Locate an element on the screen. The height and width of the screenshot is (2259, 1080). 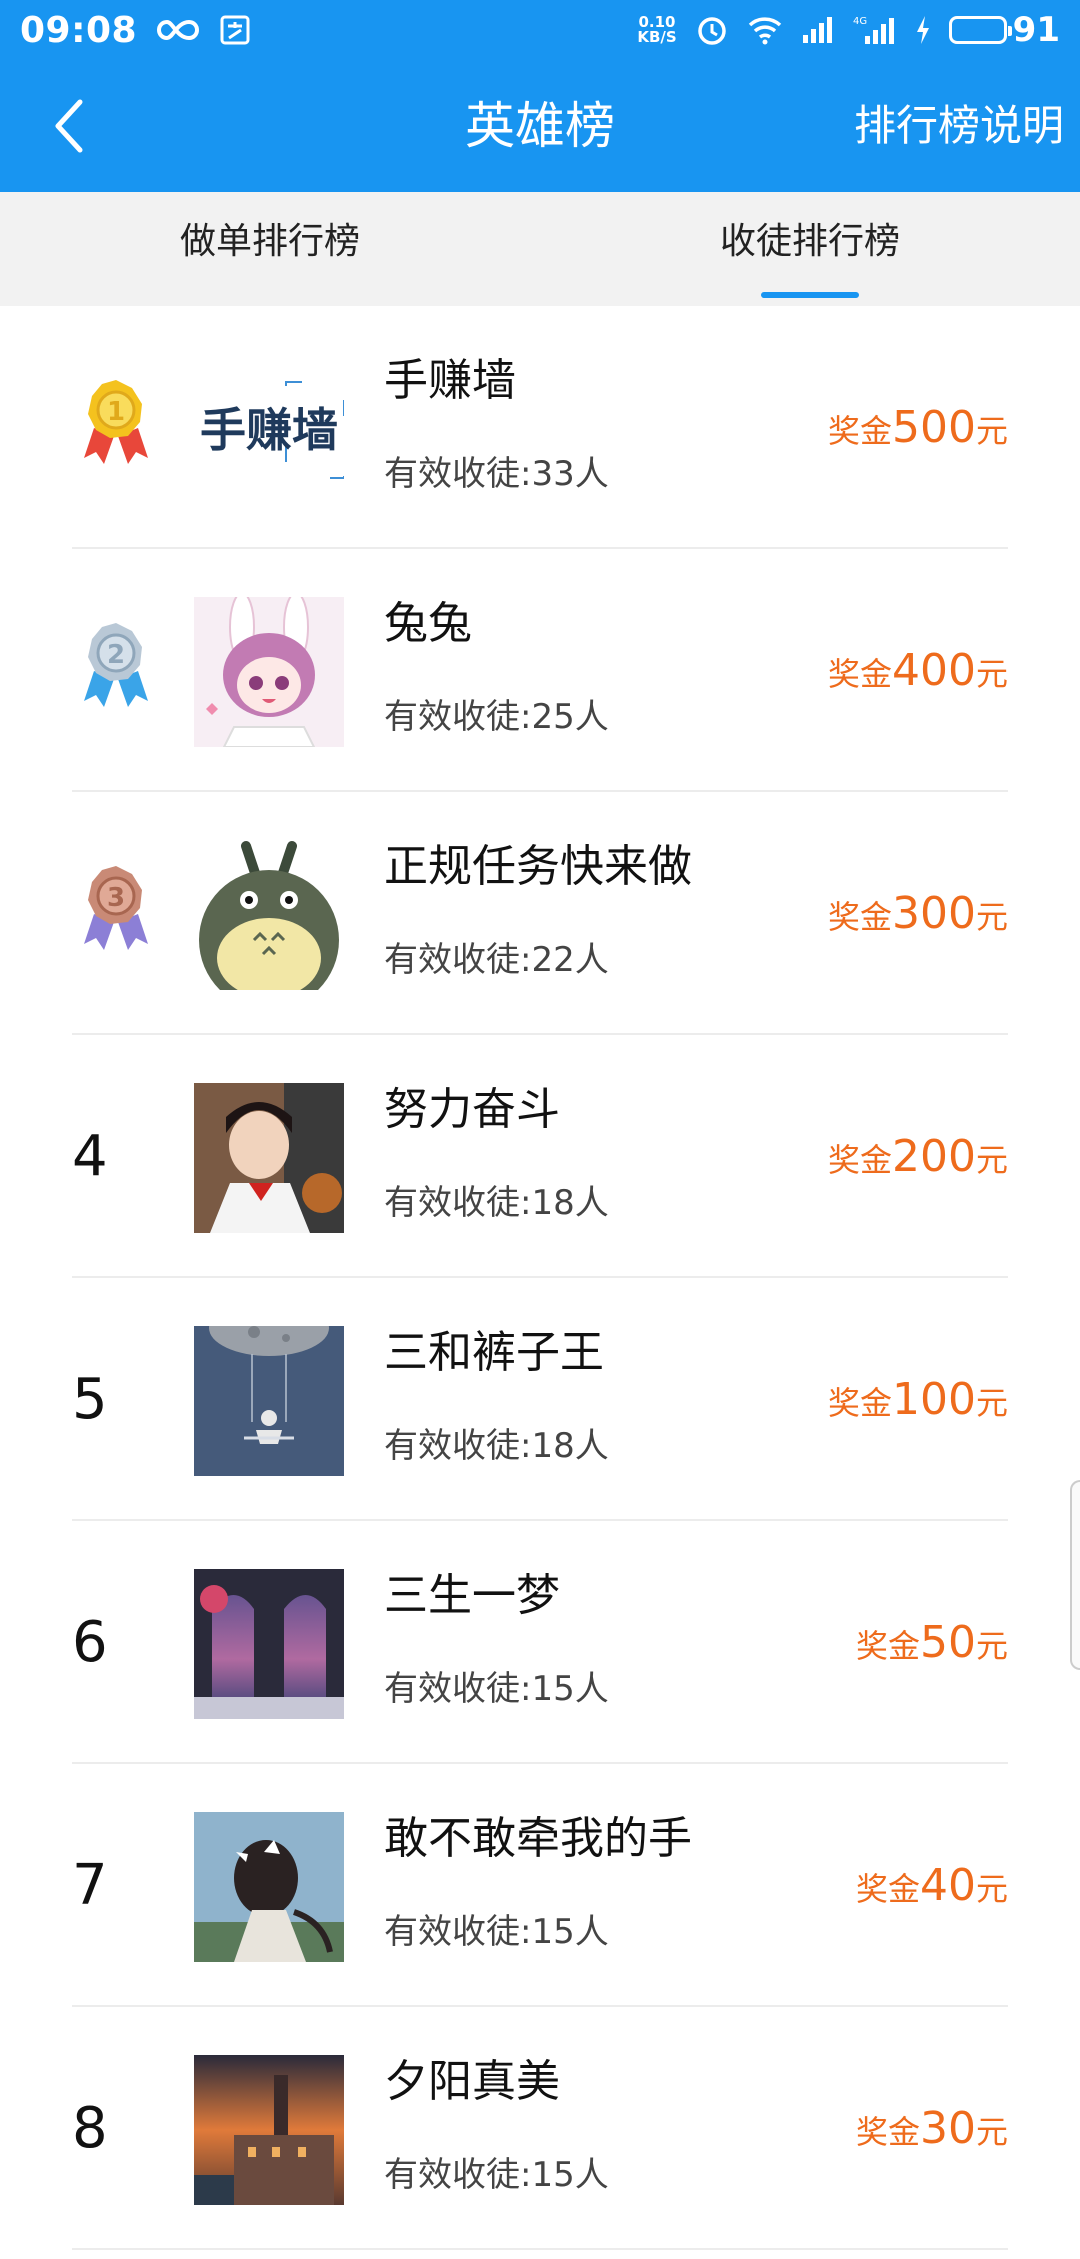
silver-medal-icon: 2 is located at coordinates (116, 669).